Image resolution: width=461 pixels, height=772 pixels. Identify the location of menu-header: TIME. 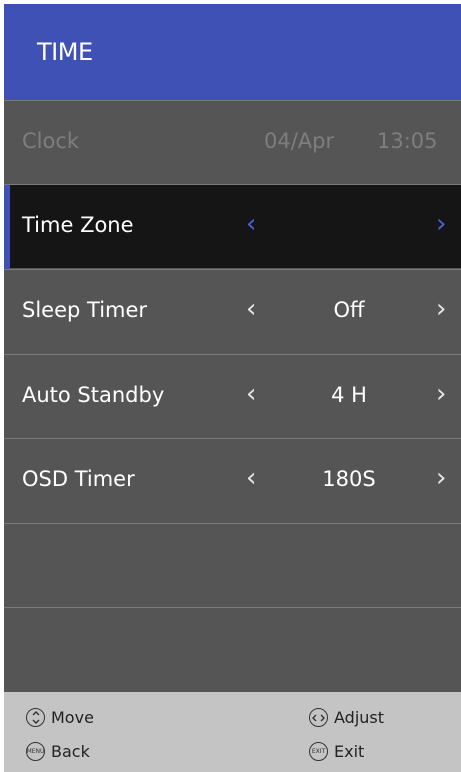
(232, 52).